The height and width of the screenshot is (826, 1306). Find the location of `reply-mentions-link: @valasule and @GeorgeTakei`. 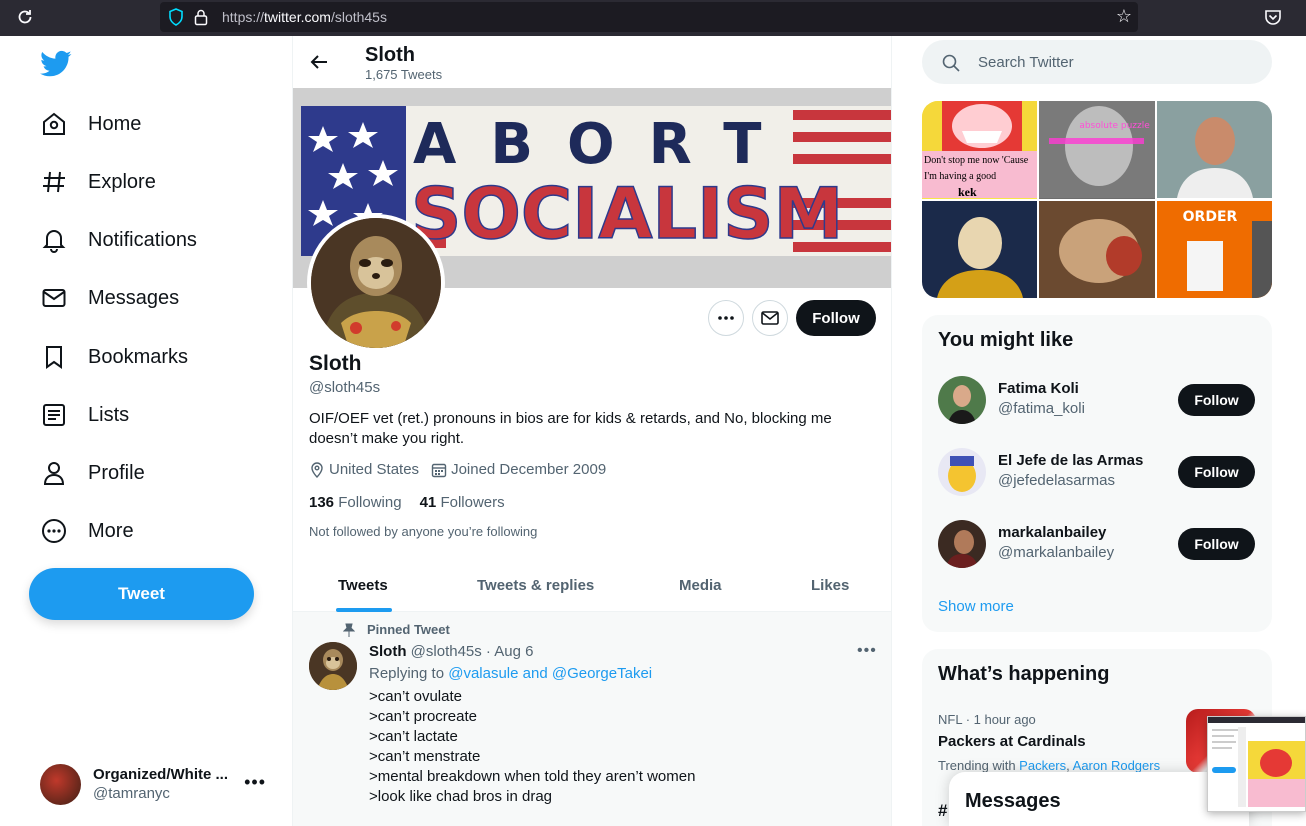

reply-mentions-link: @valasule and @GeorgeTakei is located at coordinates (550, 673).